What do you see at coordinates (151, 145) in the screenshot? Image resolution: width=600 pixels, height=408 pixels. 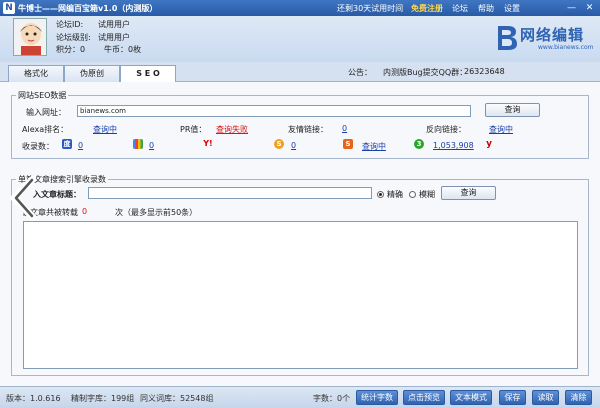 I see `google-indexed-value: 0` at bounding box center [151, 145].